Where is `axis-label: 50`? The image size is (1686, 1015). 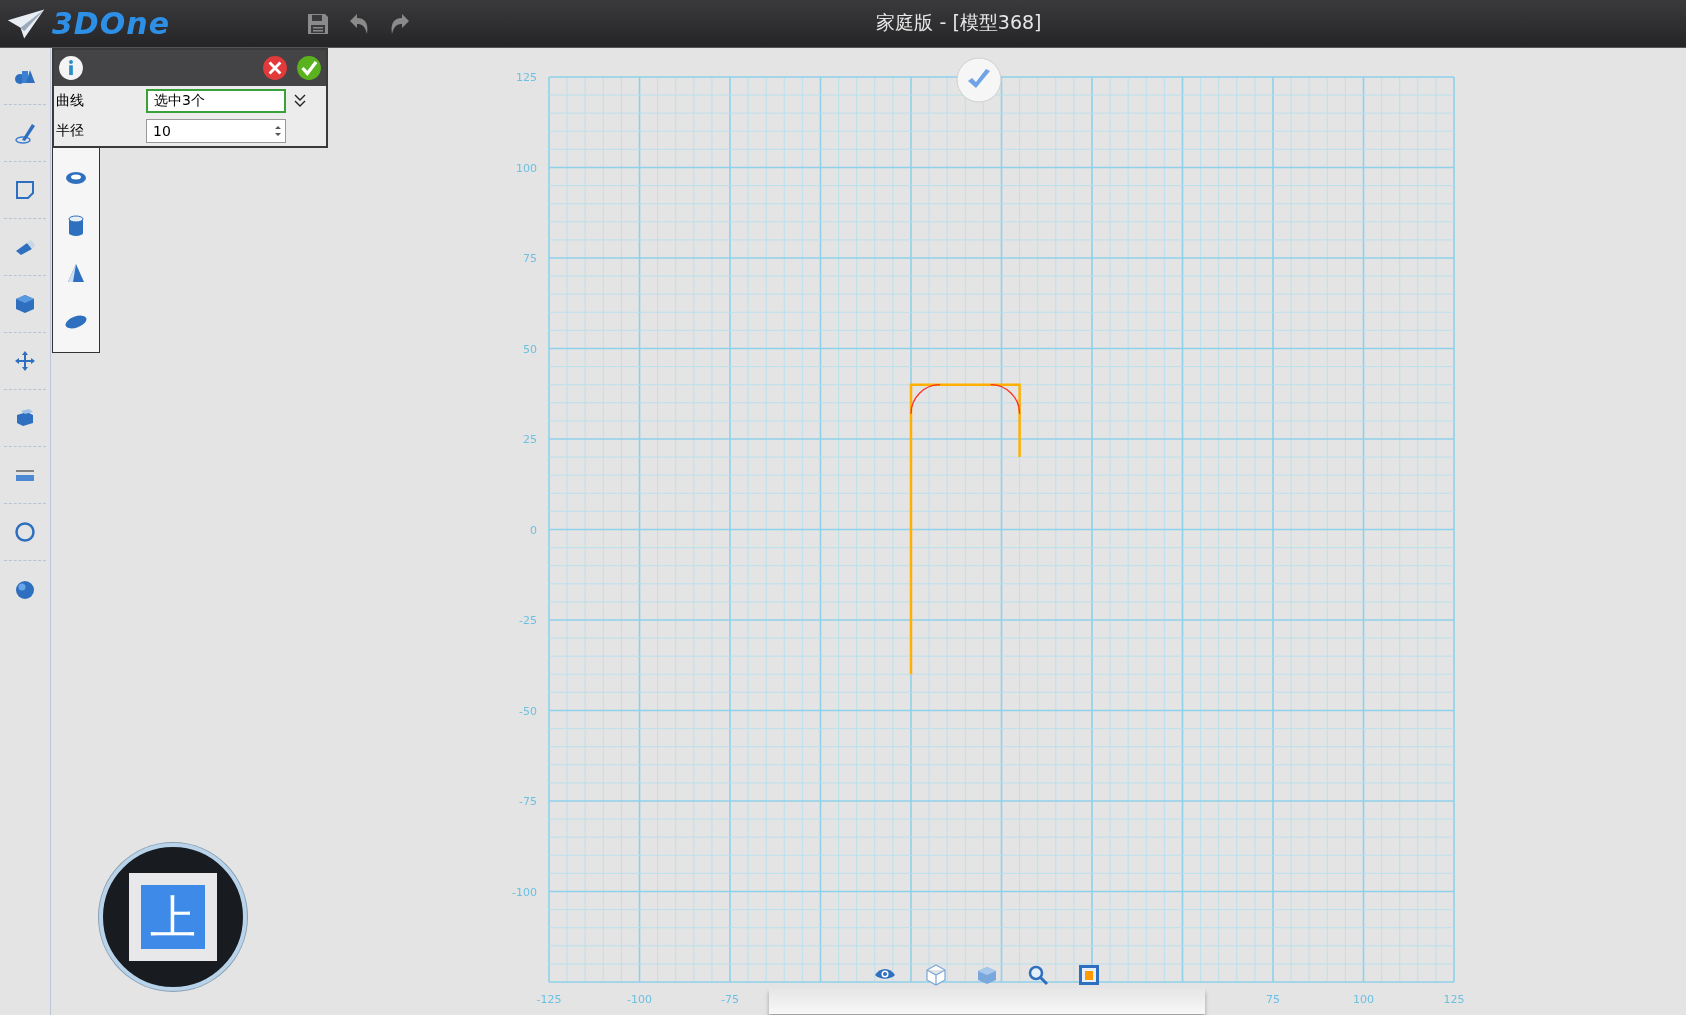
axis-label: 50 is located at coordinates (530, 349).